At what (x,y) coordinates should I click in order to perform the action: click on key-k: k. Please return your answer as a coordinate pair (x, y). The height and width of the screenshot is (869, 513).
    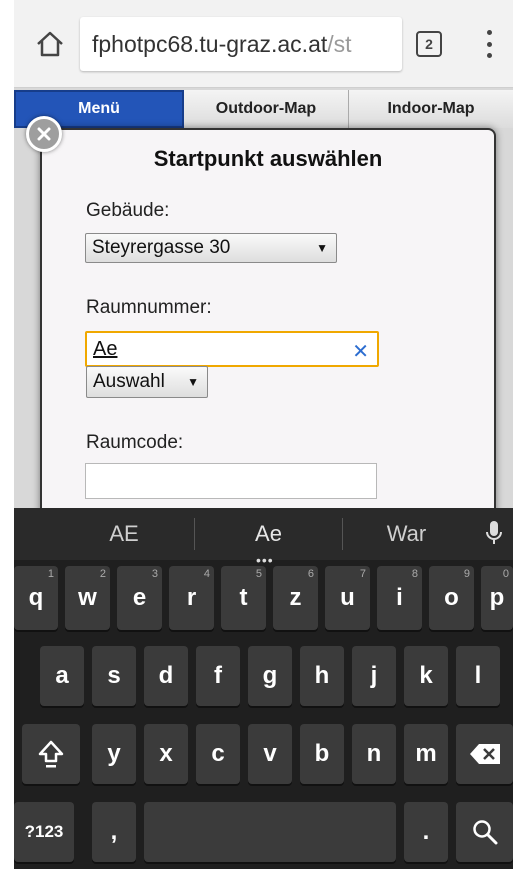
    Looking at the image, I should click on (426, 676).